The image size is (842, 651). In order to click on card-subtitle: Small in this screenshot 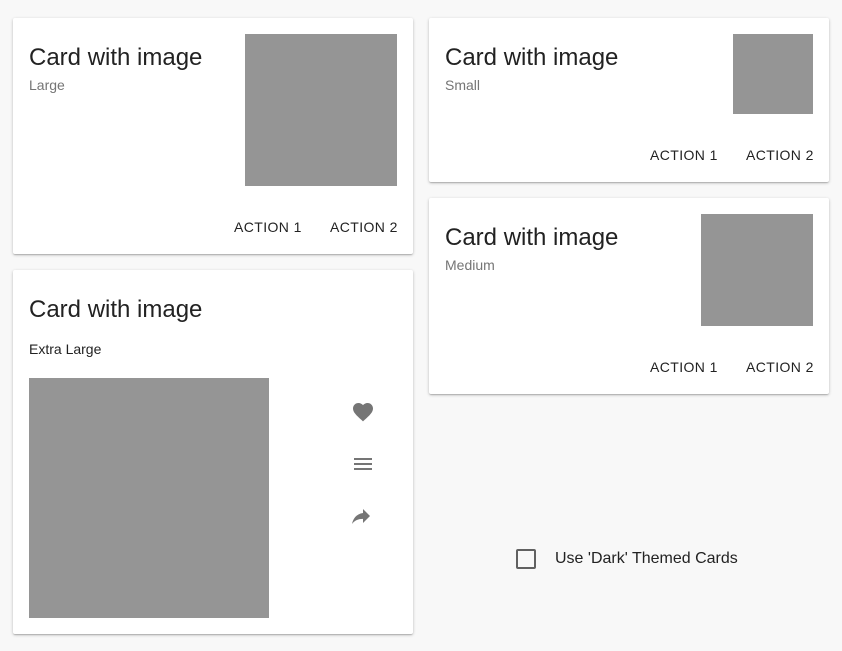, I will do `click(463, 85)`.